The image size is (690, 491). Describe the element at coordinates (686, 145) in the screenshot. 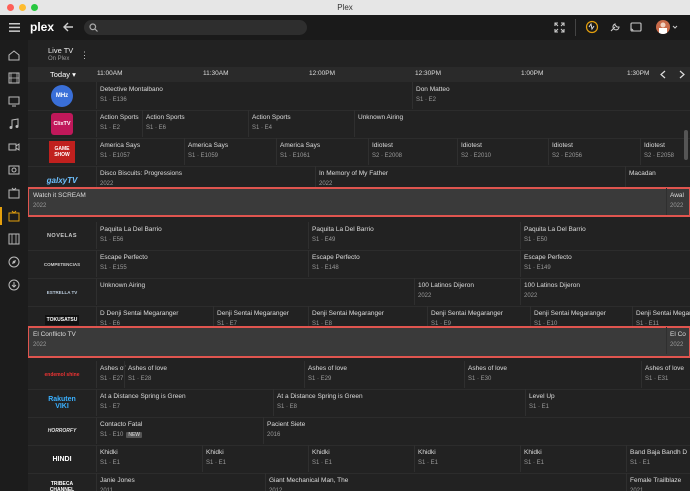

I see `vertical-scrollbar` at that location.